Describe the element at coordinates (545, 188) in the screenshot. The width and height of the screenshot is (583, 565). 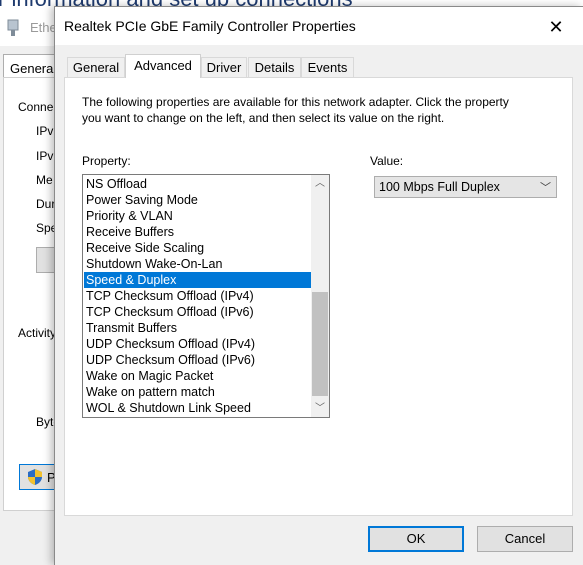
I see `chevron-down-icon: ﹀` at that location.